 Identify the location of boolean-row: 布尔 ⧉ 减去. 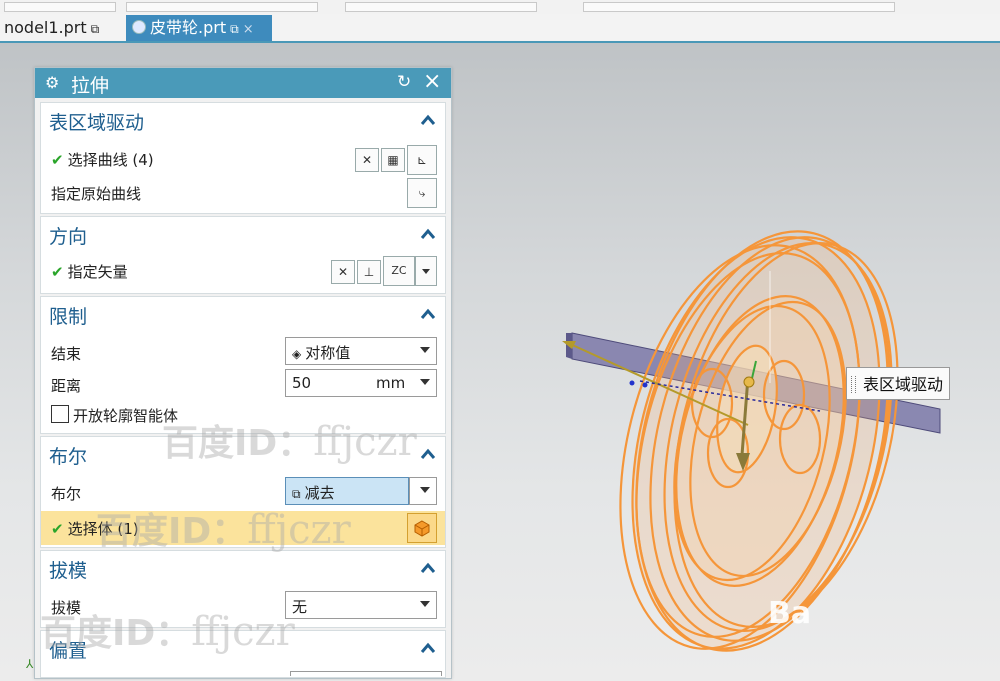
(243, 492).